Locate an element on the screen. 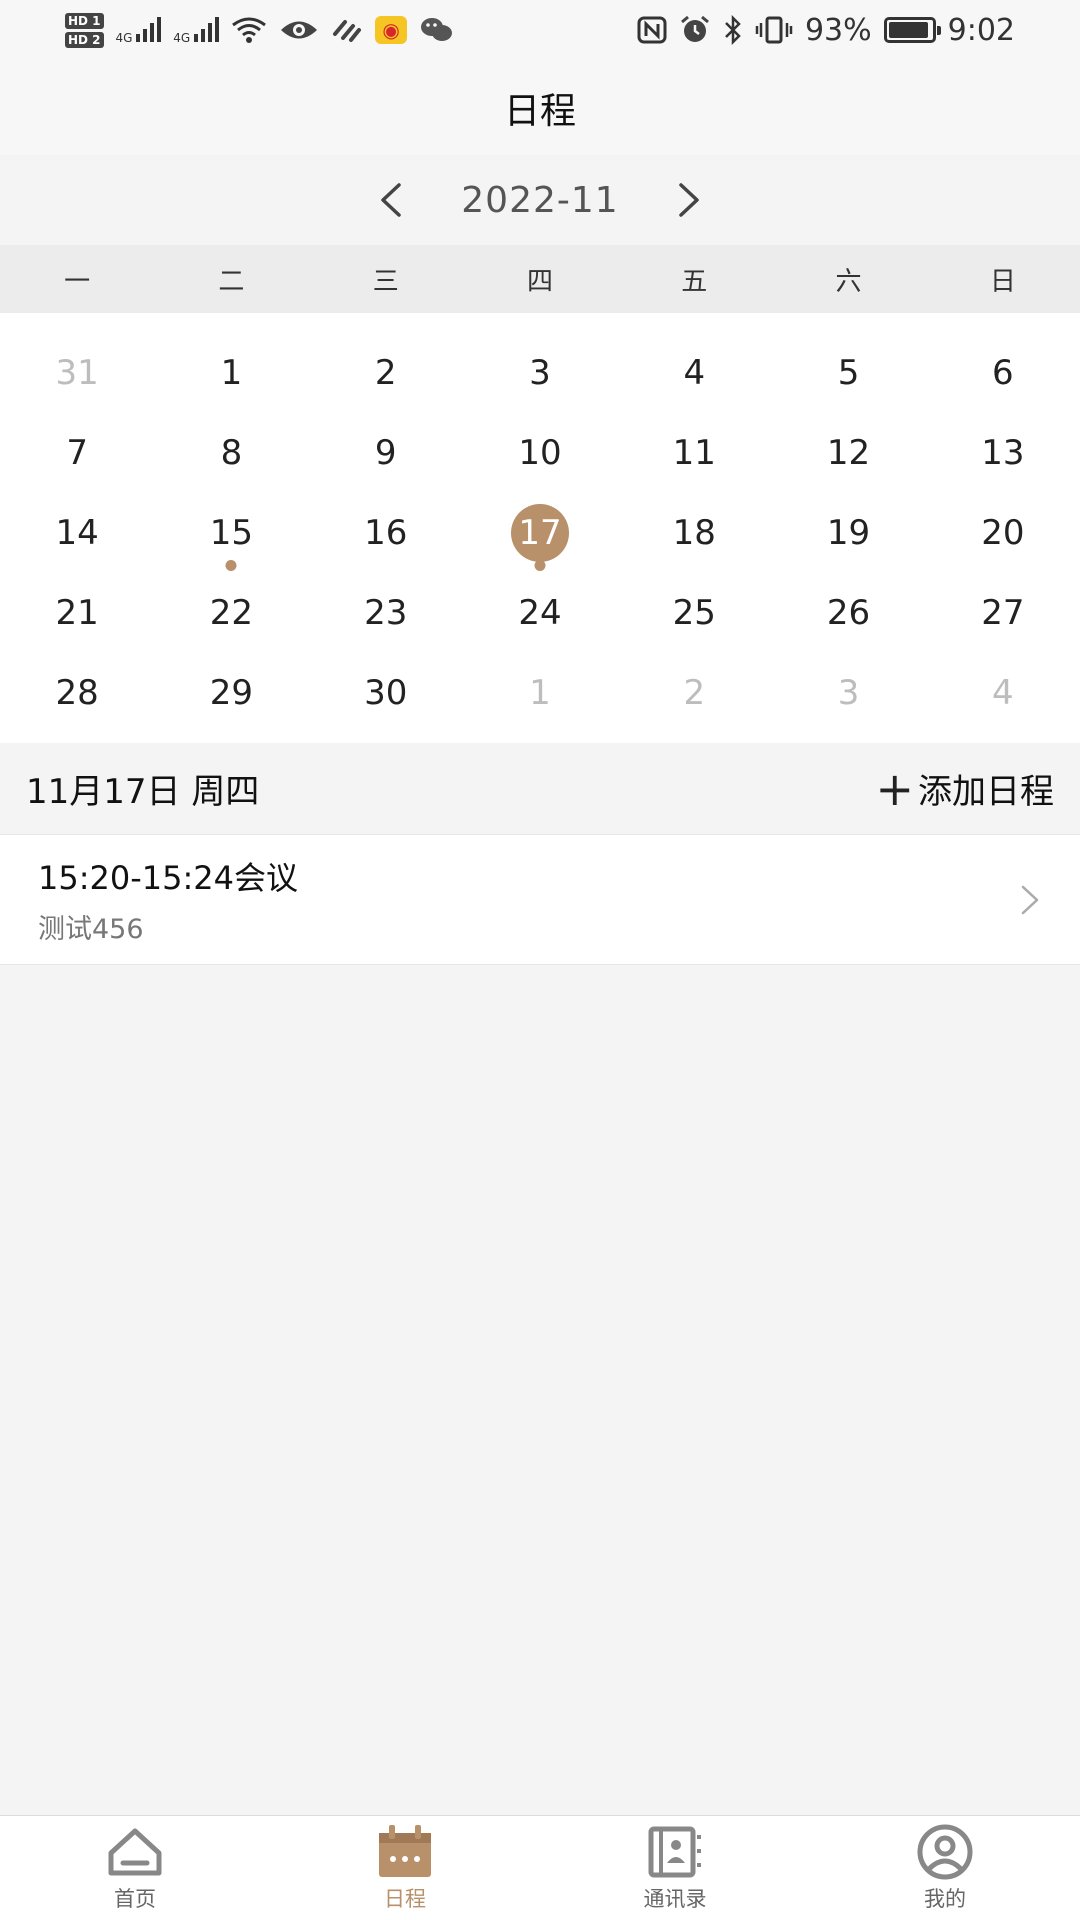  status-left: HD 1 HD 2 4G 4G ◉ is located at coordinates (259, 30).